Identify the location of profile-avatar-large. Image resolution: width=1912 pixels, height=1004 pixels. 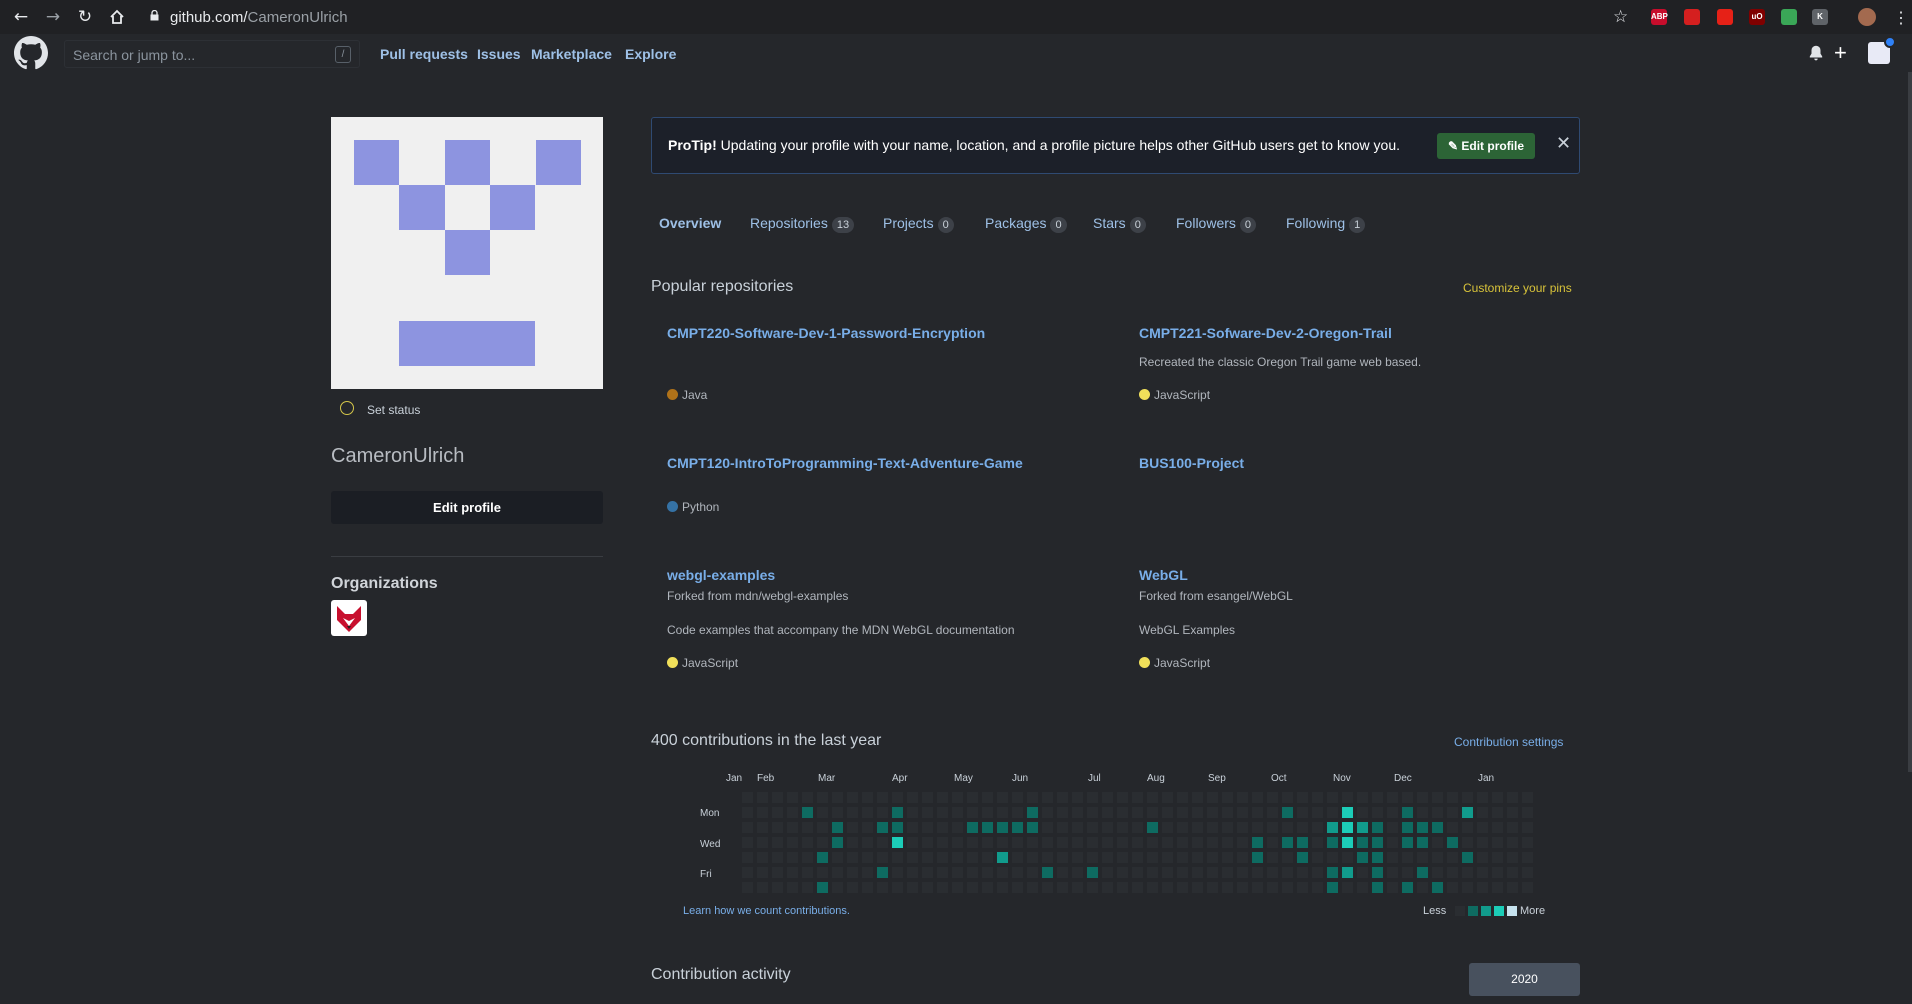
(467, 253).